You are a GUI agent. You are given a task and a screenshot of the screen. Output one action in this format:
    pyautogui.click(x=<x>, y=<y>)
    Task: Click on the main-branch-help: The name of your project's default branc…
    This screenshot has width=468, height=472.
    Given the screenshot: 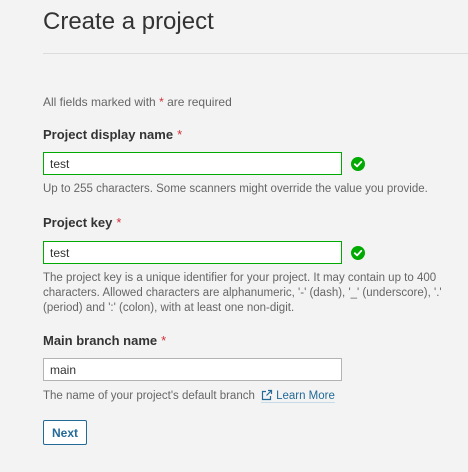 What is the action you would take?
    pyautogui.click(x=248, y=396)
    